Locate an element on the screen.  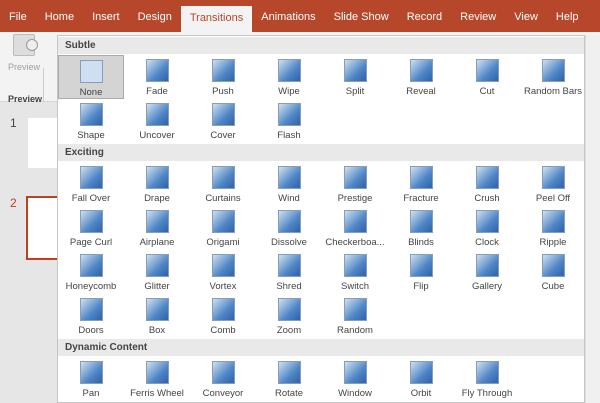
preview-icon is located at coordinates (25, 45).